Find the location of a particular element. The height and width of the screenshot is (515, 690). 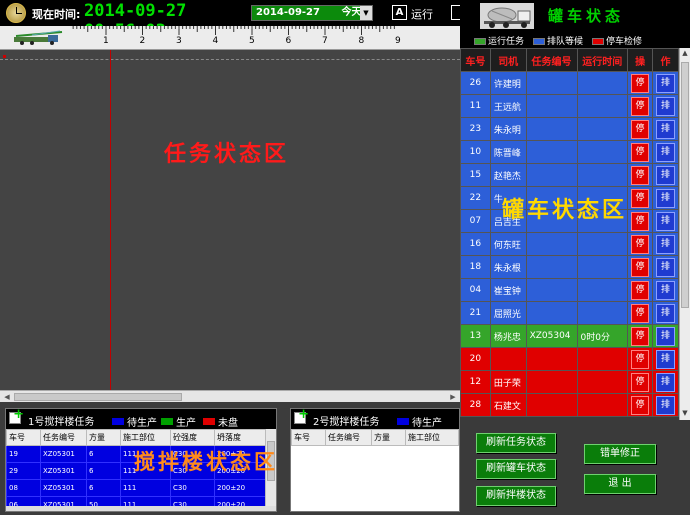

column-header: 司机 is located at coordinates (508, 60).